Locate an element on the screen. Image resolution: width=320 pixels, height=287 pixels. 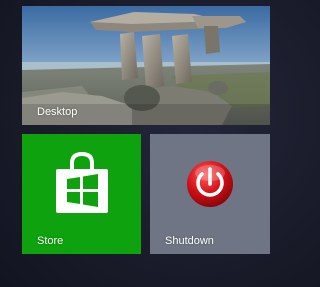
shutdown-tile-label: Shutdown is located at coordinates (189, 241).